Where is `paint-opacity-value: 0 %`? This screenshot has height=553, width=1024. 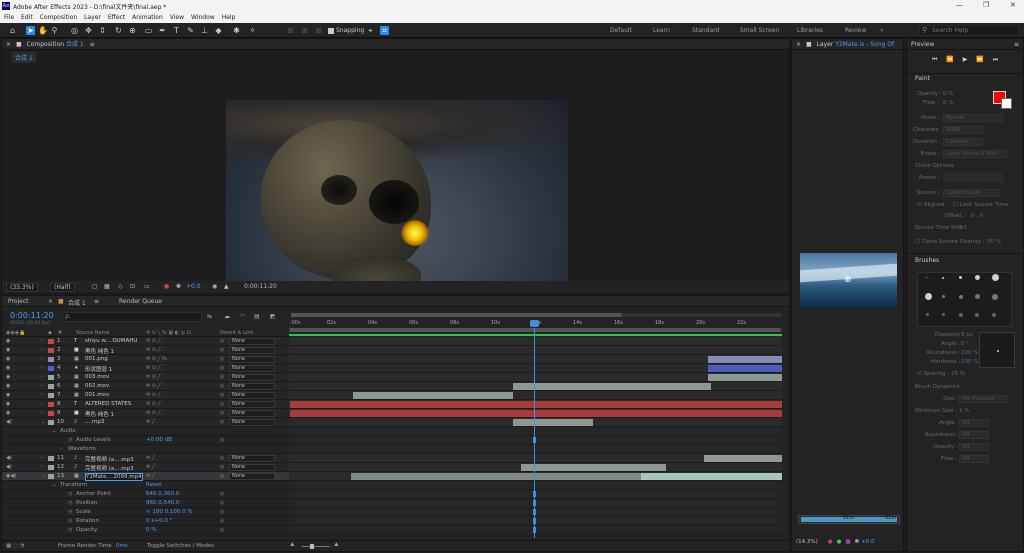
paint-opacity-value: 0 % is located at coordinates (948, 94).